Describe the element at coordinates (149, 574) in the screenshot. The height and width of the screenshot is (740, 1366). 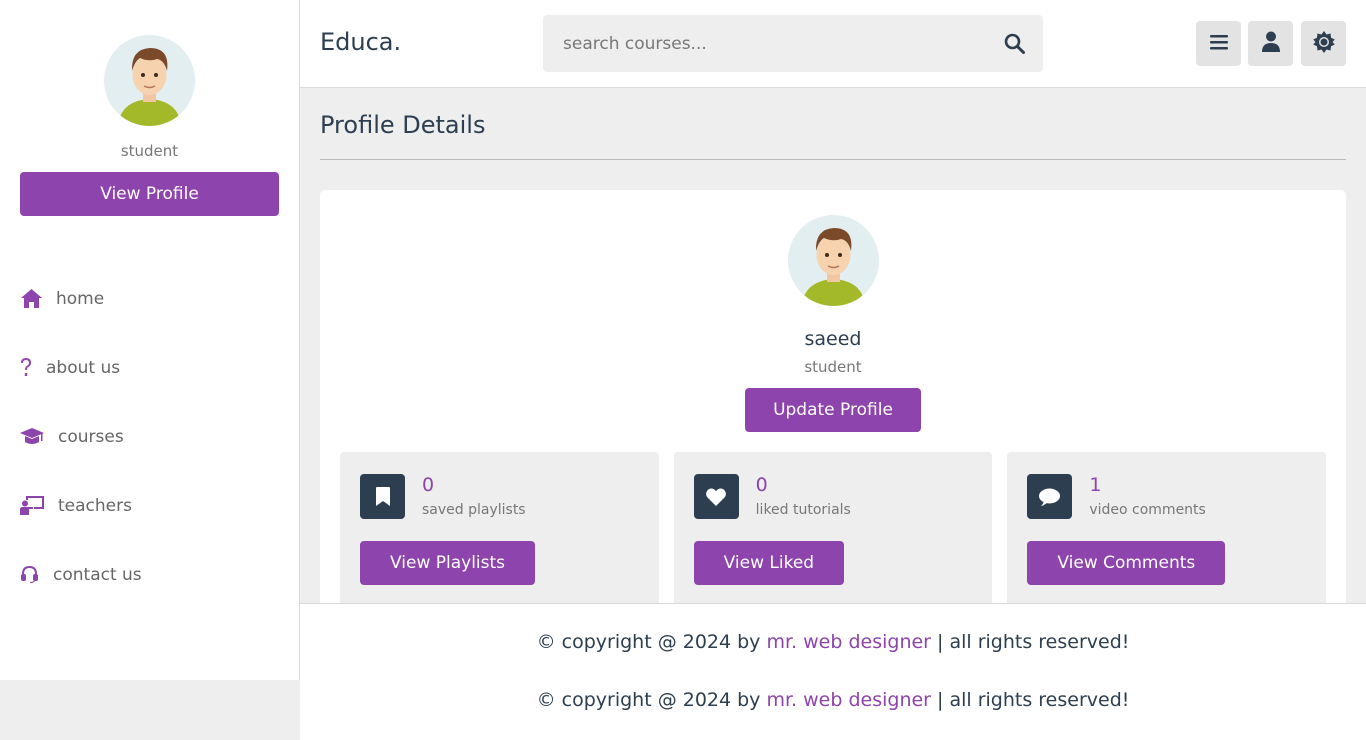
I see `sidebar-item-contact: contact us` at that location.